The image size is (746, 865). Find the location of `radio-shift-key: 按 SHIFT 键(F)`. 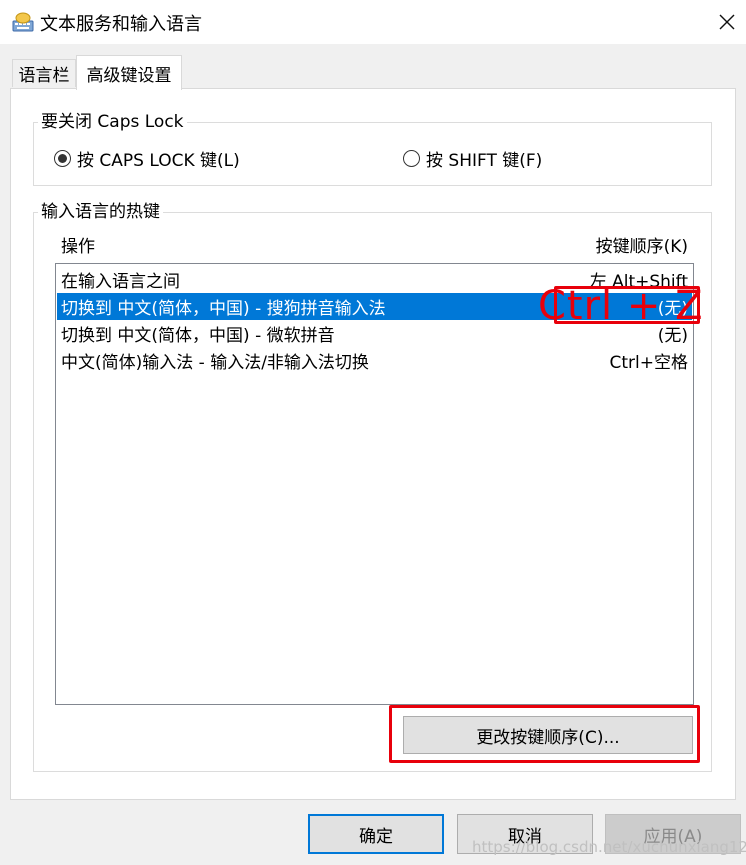

radio-shift-key: 按 SHIFT 键(F) is located at coordinates (472, 158).